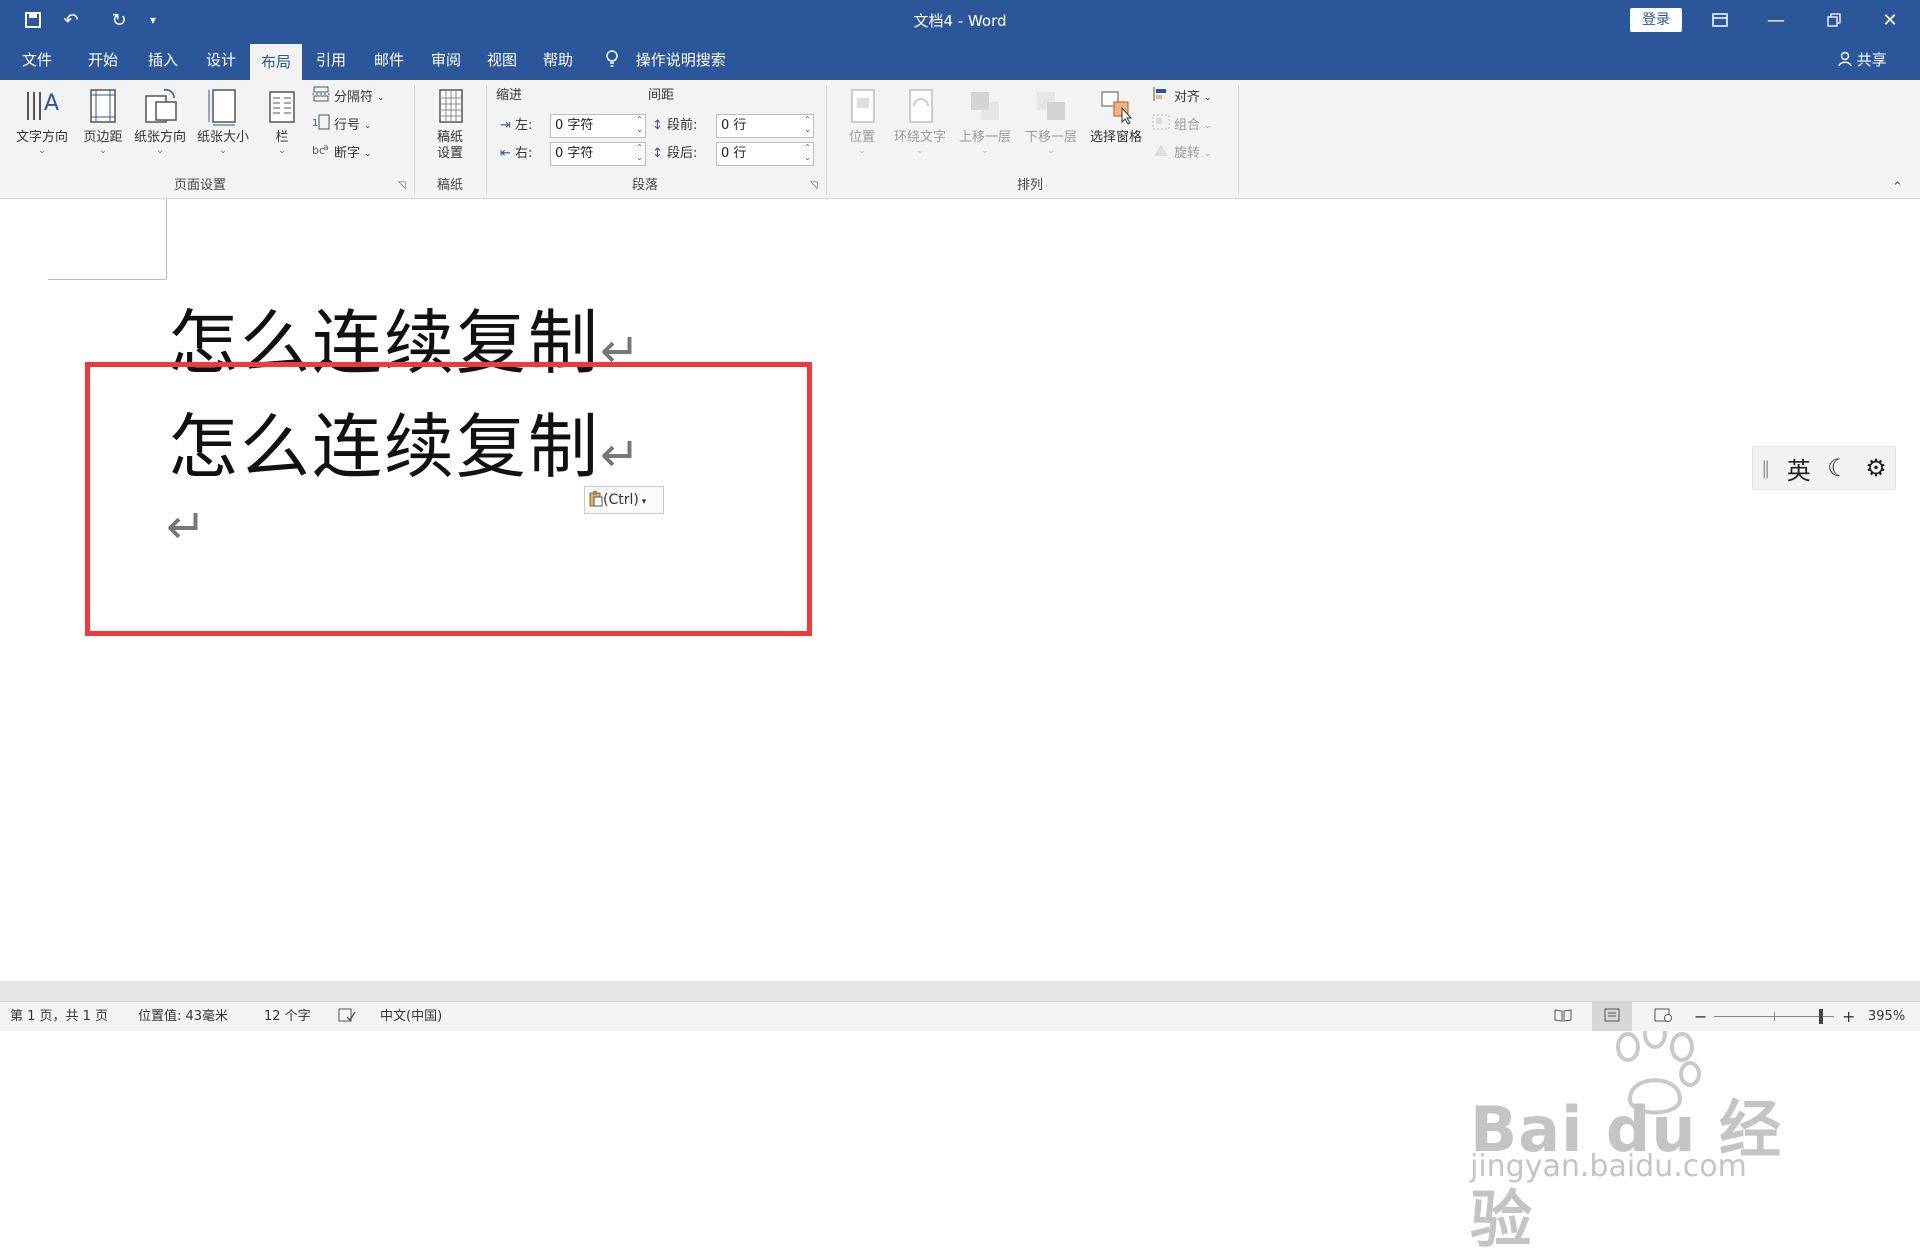 The width and height of the screenshot is (1920, 1259). Describe the element at coordinates (41, 137) in the screenshot. I see `text-direction-label: 文字方向` at that location.